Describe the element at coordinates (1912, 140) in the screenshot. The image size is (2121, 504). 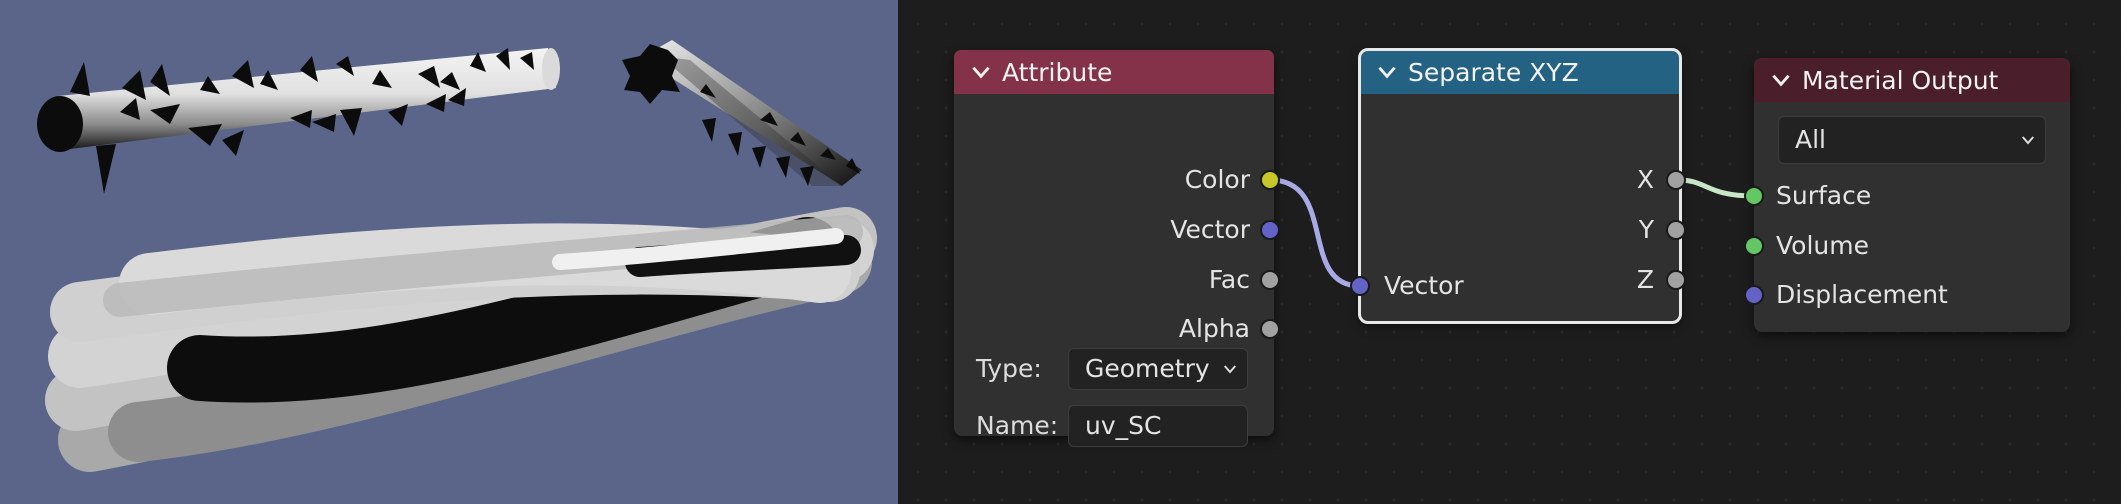
I see `target-dropdown: All` at that location.